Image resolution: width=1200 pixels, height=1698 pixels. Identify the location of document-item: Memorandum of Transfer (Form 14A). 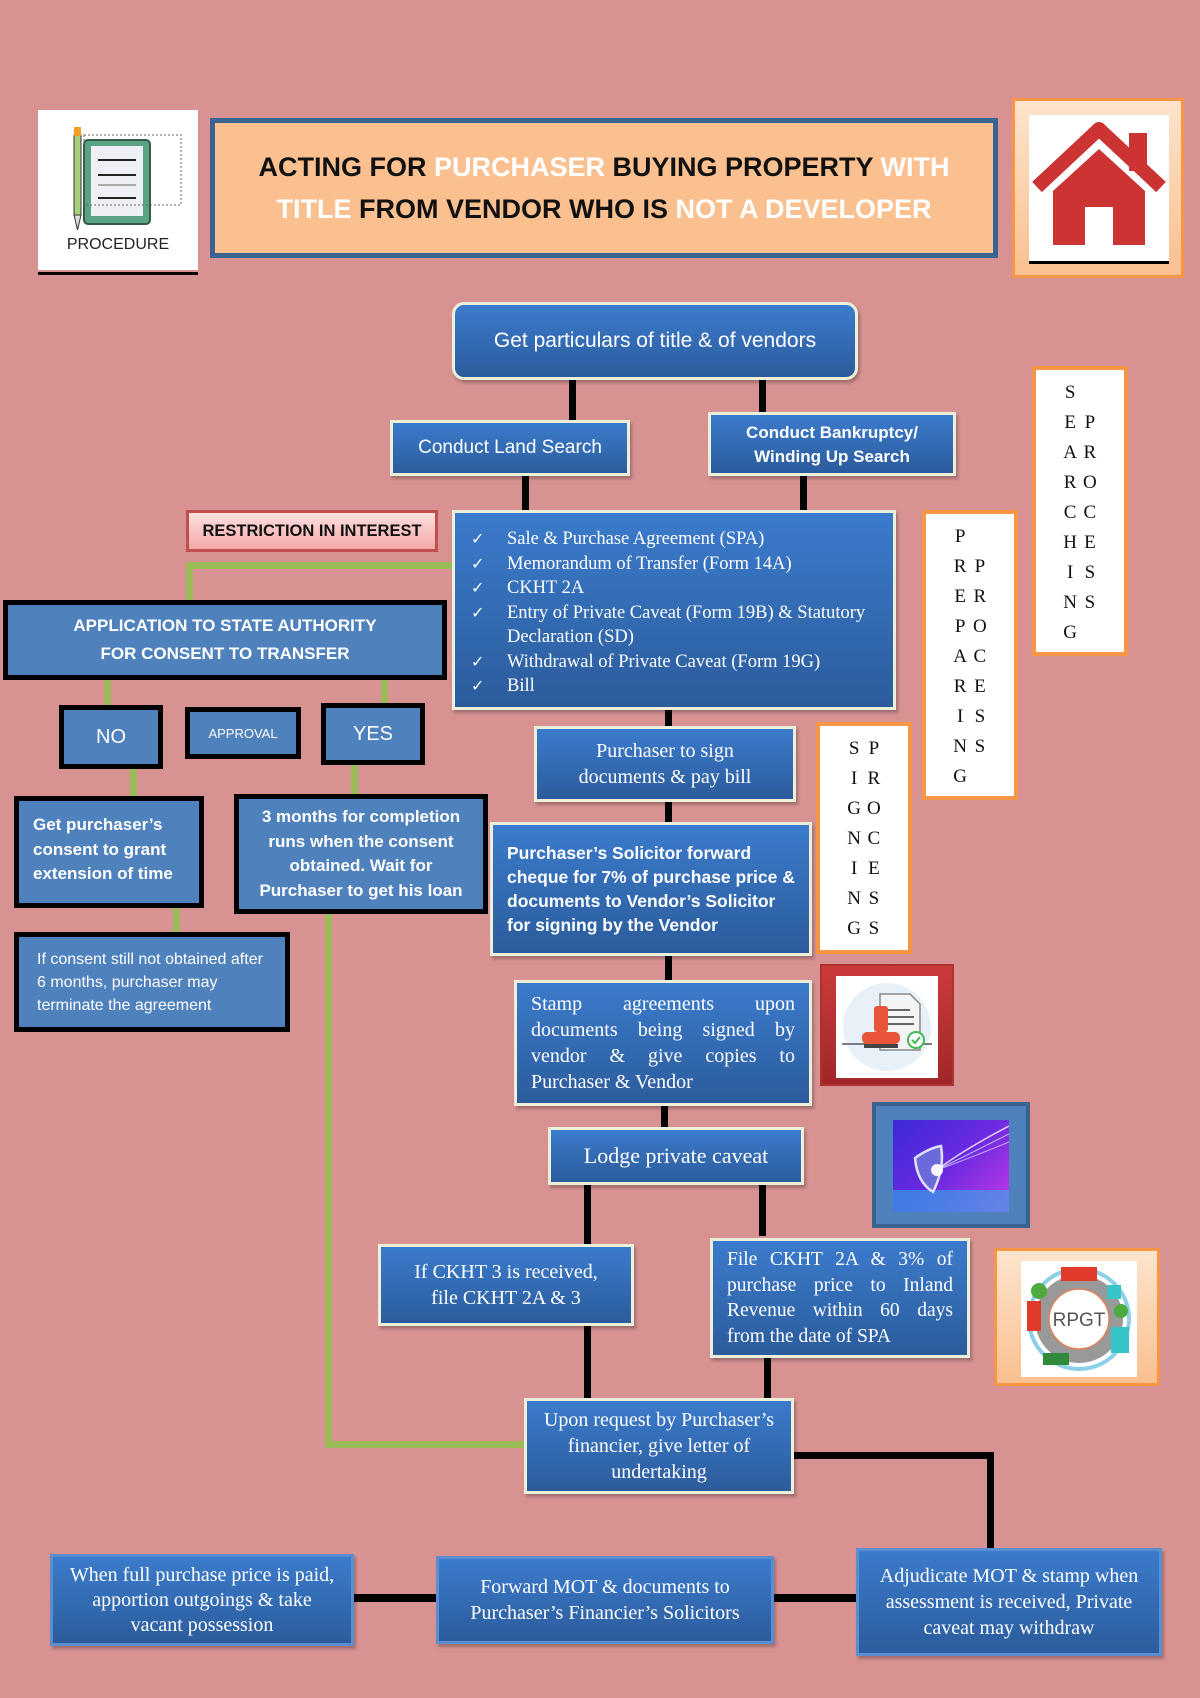
(674, 564).